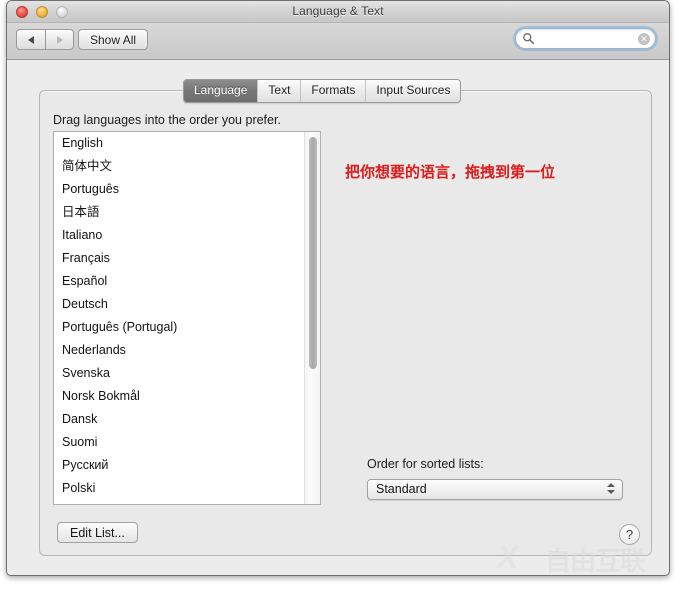 This screenshot has height=591, width=680. Describe the element at coordinates (629, 534) in the screenshot. I see `help-button: ?` at that location.